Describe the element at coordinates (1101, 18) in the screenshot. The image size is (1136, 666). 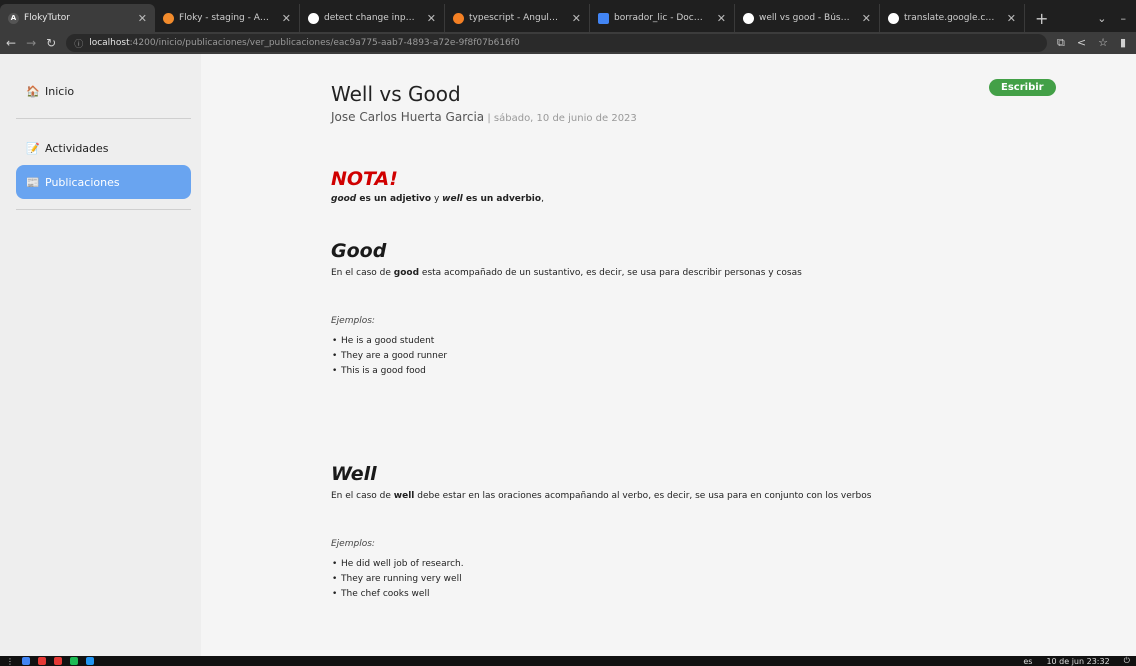
I see `tab-search-icon: ⌄` at that location.